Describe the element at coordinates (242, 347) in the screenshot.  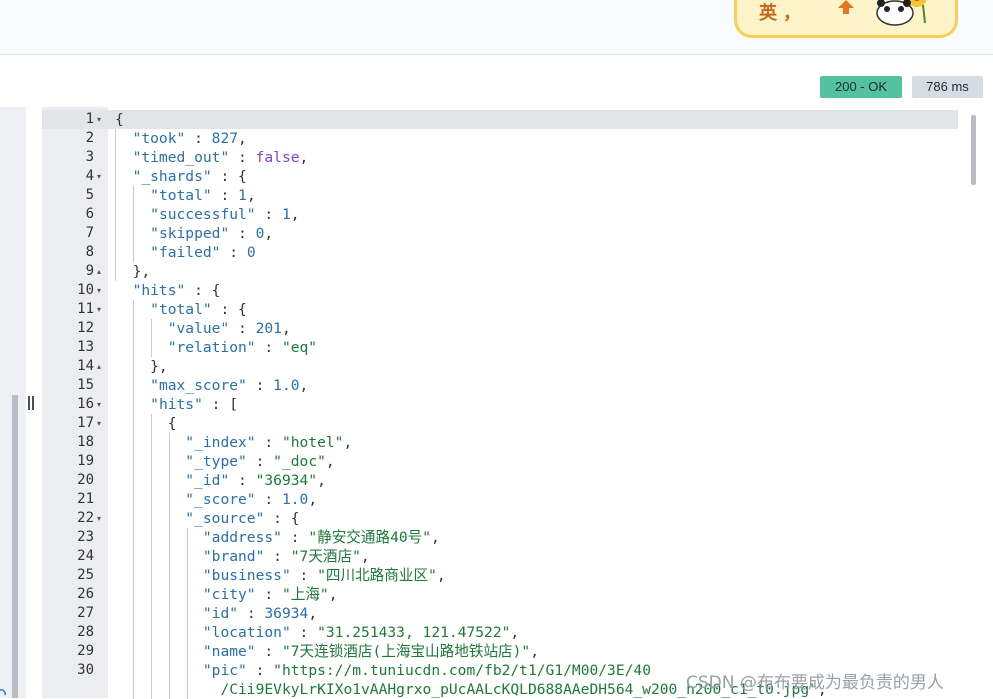
I see `code-line: "relation" : "eq"` at that location.